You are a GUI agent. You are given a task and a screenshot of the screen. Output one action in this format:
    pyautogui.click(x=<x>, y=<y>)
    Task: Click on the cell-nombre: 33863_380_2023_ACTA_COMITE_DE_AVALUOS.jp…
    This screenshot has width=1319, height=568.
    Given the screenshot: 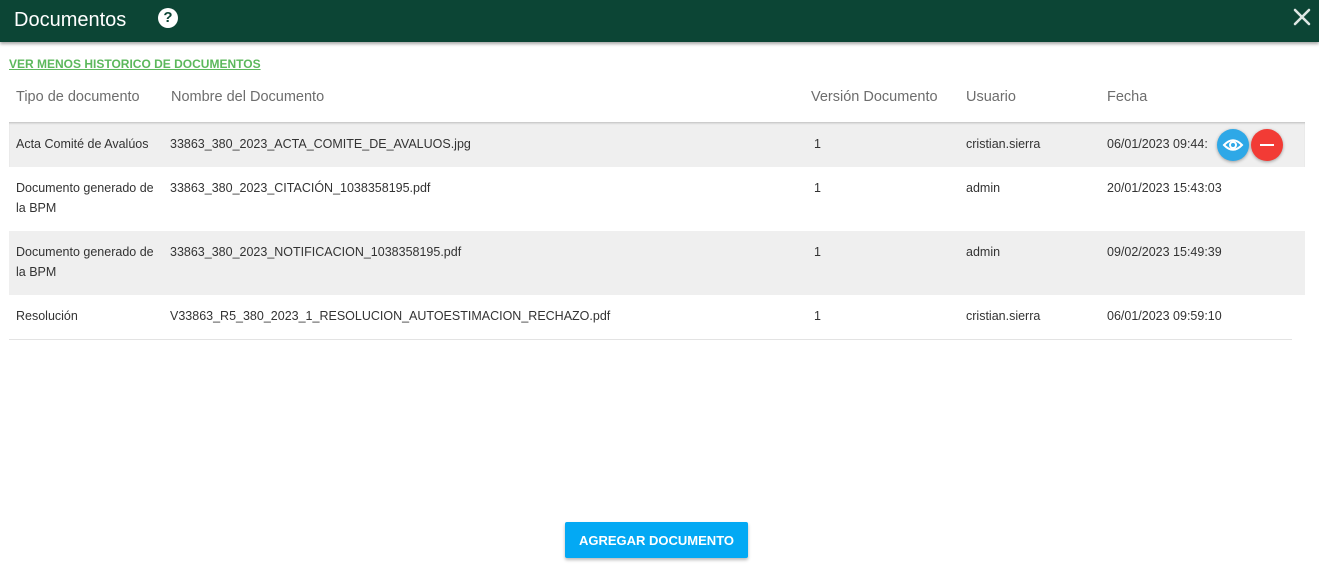 What is the action you would take?
    pyautogui.click(x=320, y=144)
    